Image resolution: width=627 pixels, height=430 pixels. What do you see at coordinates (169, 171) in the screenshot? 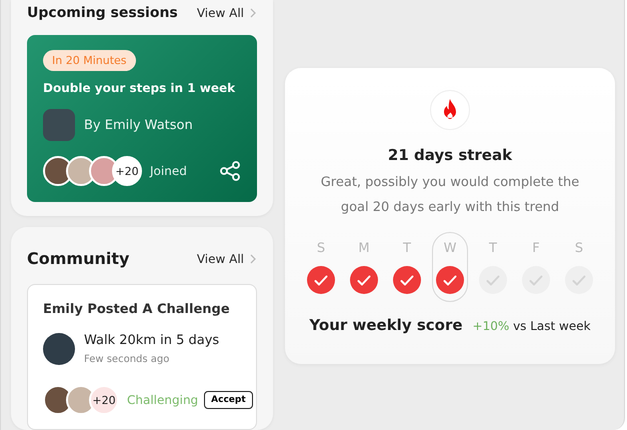
I see `joined-label: Joined` at bounding box center [169, 171].